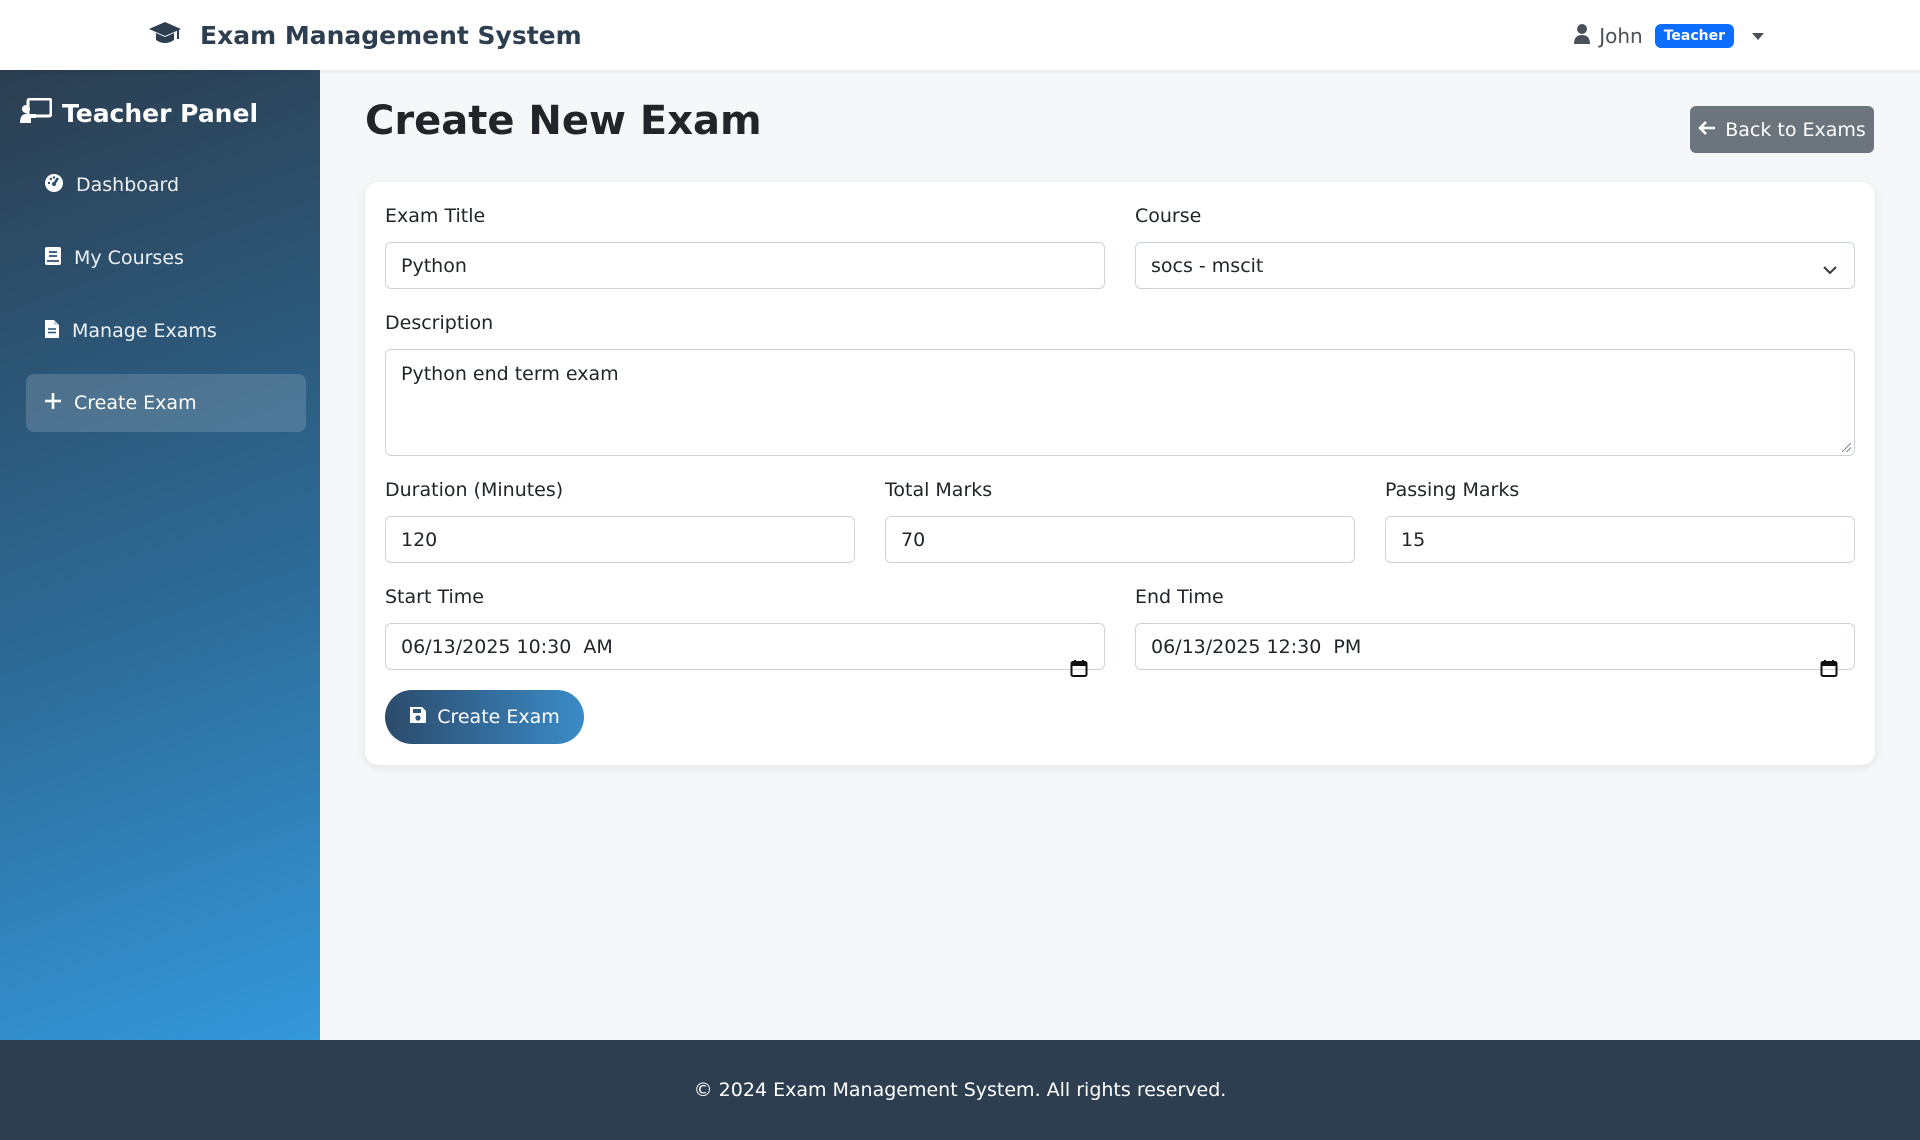 Image resolution: width=1920 pixels, height=1140 pixels. Describe the element at coordinates (474, 490) in the screenshot. I see `duration-label: Duration (Minutes)` at that location.